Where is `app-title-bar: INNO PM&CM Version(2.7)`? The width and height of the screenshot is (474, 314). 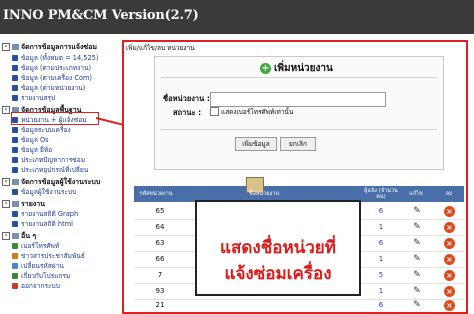 app-title-bar: INNO PM&CM Version(2.7) is located at coordinates (237, 17).